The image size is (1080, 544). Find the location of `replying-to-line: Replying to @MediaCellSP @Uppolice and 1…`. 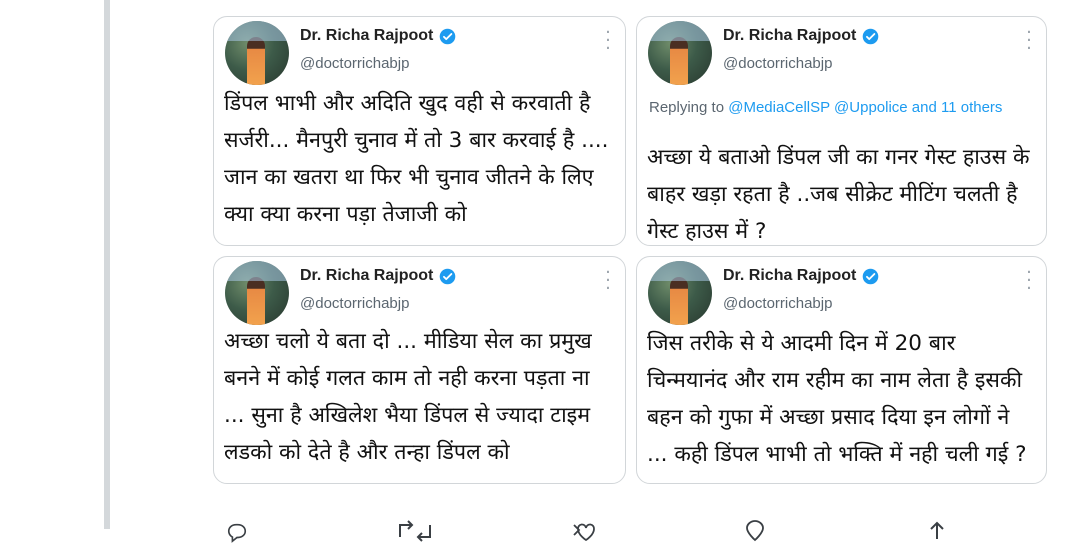

replying-to-line: Replying to @MediaCellSP @Uppolice and 1… is located at coordinates (826, 108).